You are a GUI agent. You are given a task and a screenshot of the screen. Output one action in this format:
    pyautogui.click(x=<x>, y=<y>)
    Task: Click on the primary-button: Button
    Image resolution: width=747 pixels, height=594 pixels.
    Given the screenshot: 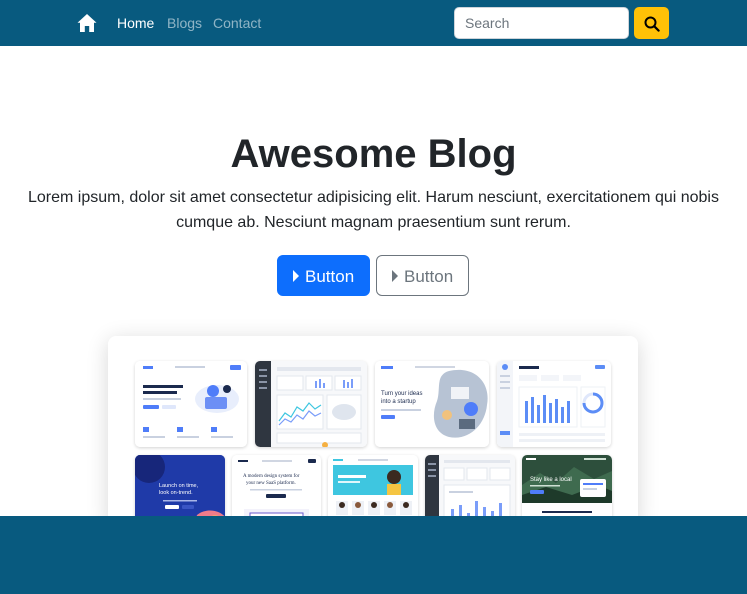 What is the action you would take?
    pyautogui.click(x=323, y=275)
    